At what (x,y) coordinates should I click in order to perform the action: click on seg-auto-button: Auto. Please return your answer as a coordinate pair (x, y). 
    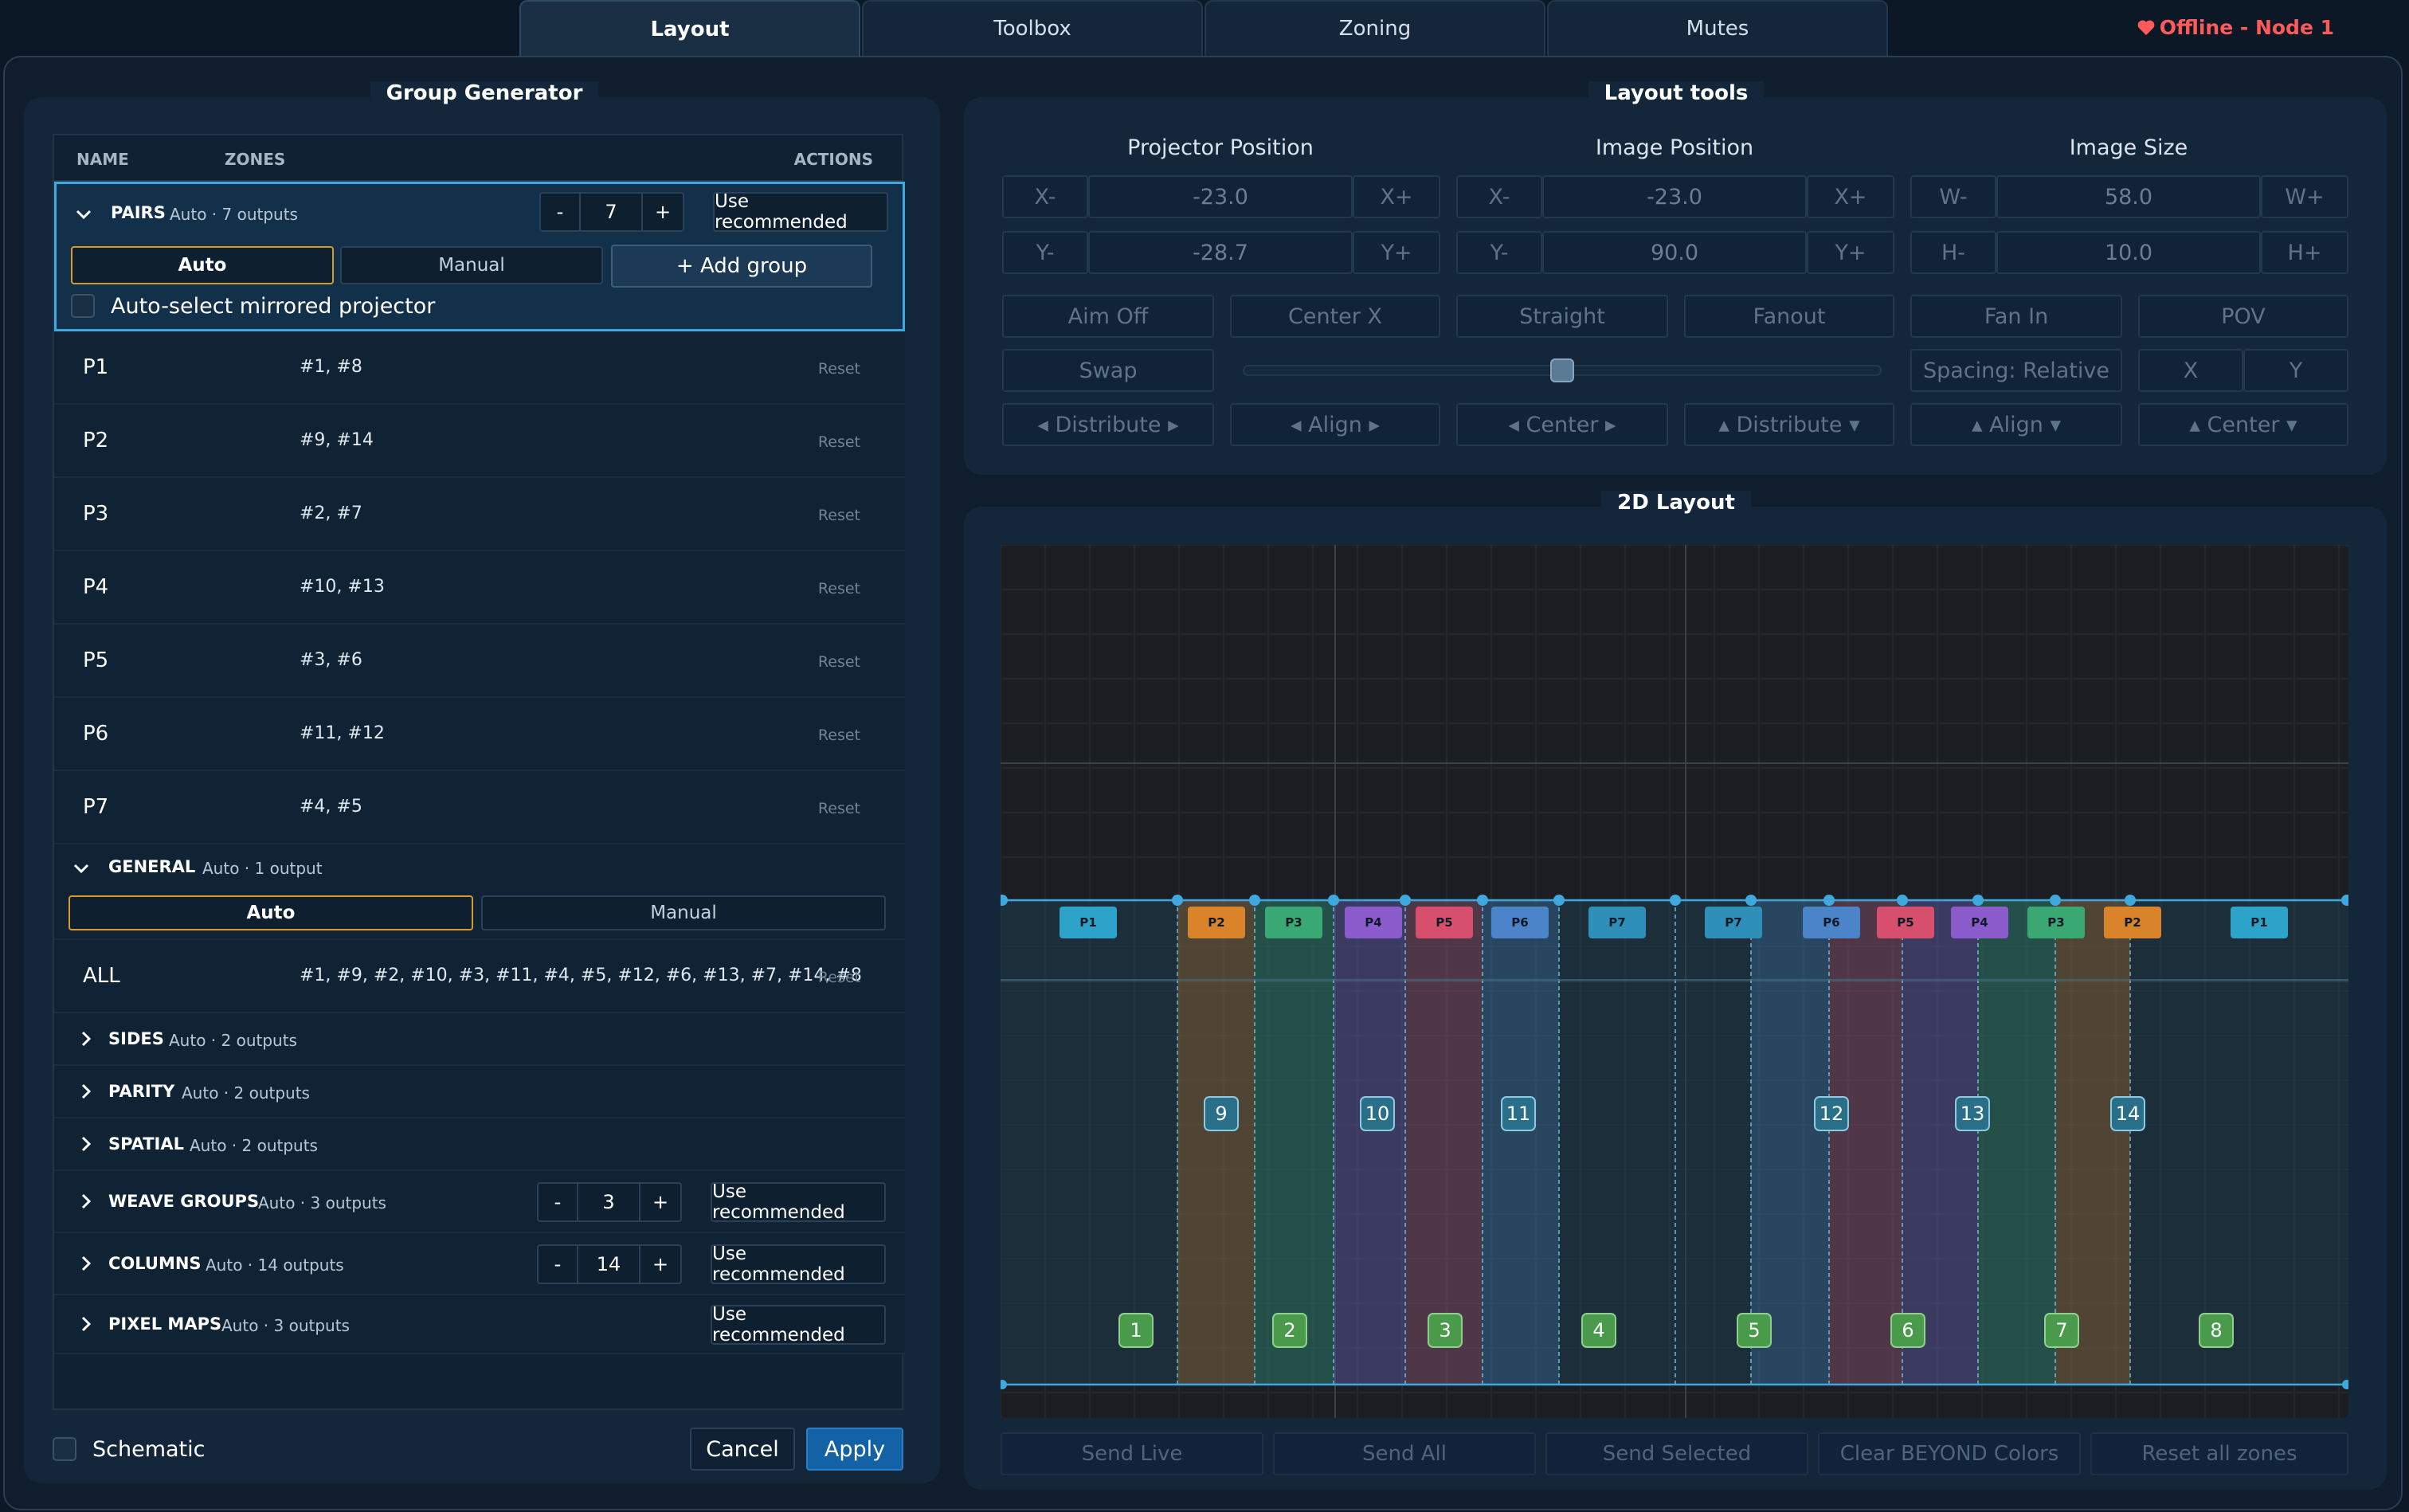
    Looking at the image, I should click on (271, 912).